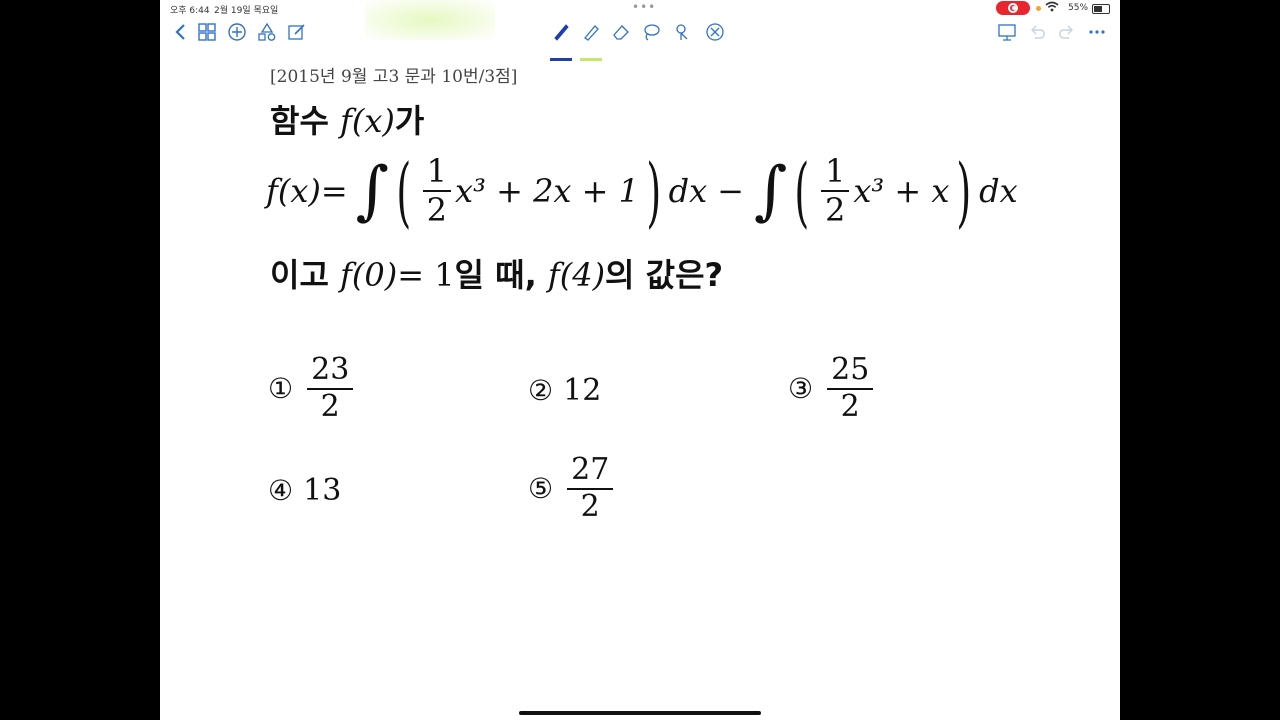 The width and height of the screenshot is (1280, 720). What do you see at coordinates (305, 121) in the screenshot?
I see `intro-prefix: 함수` at bounding box center [305, 121].